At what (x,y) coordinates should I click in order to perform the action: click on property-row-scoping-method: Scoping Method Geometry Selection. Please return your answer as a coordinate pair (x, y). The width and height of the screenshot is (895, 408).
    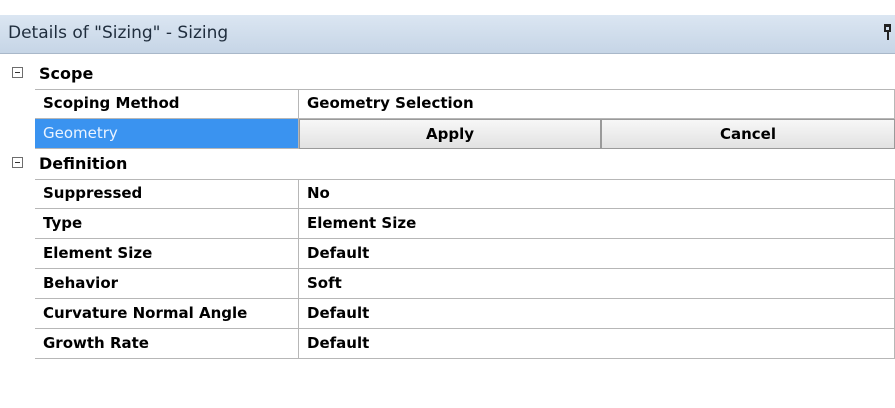
    Looking at the image, I should click on (450, 104).